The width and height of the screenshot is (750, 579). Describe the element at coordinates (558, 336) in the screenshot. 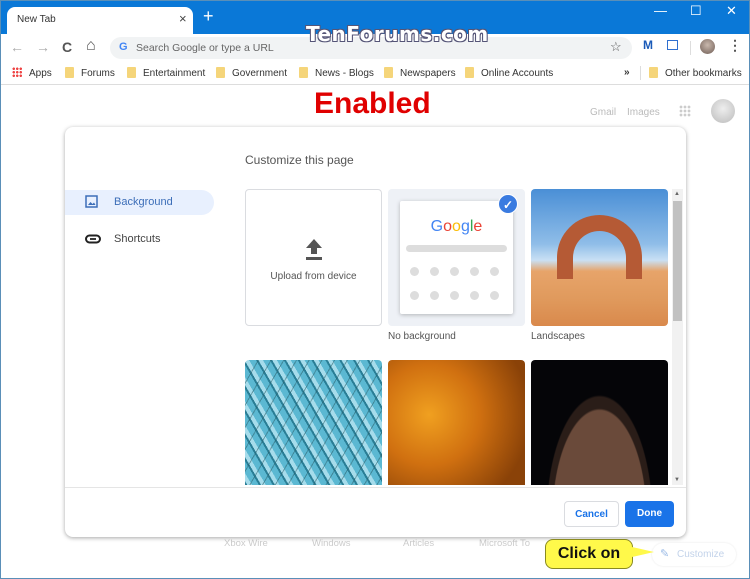

I see `tile-label: Landscapes` at that location.